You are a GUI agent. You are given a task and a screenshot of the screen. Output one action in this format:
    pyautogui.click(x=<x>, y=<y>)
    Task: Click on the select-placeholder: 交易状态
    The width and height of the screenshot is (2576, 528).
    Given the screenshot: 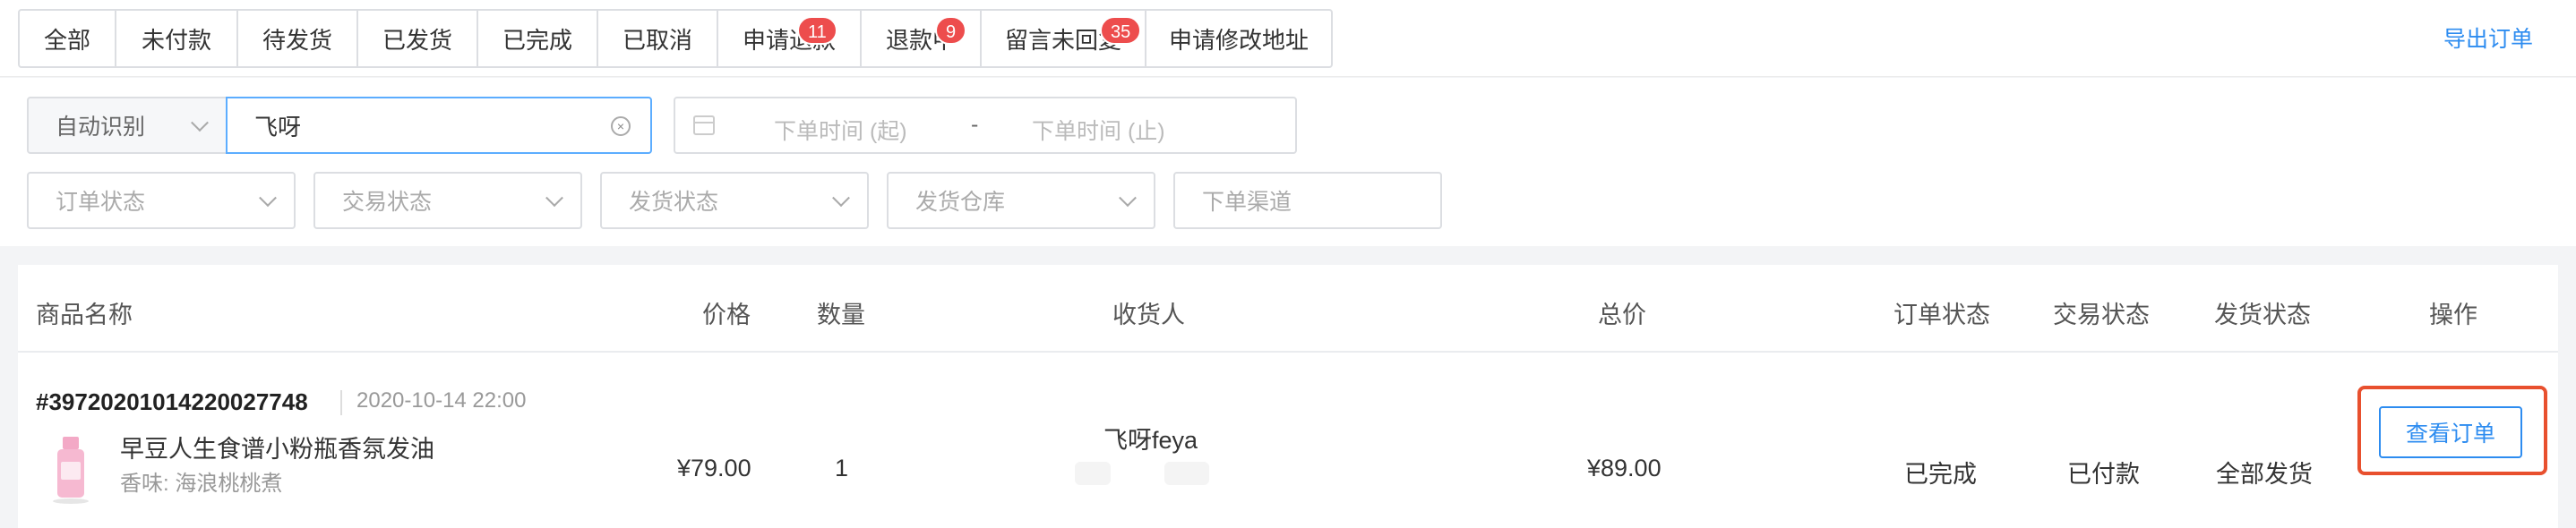 What is the action you would take?
    pyautogui.click(x=387, y=202)
    